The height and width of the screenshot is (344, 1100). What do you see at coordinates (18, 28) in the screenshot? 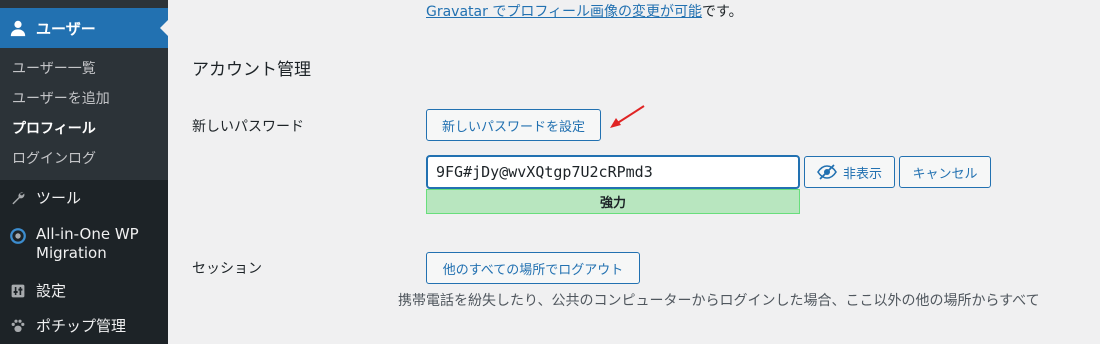
I see `user-icon` at bounding box center [18, 28].